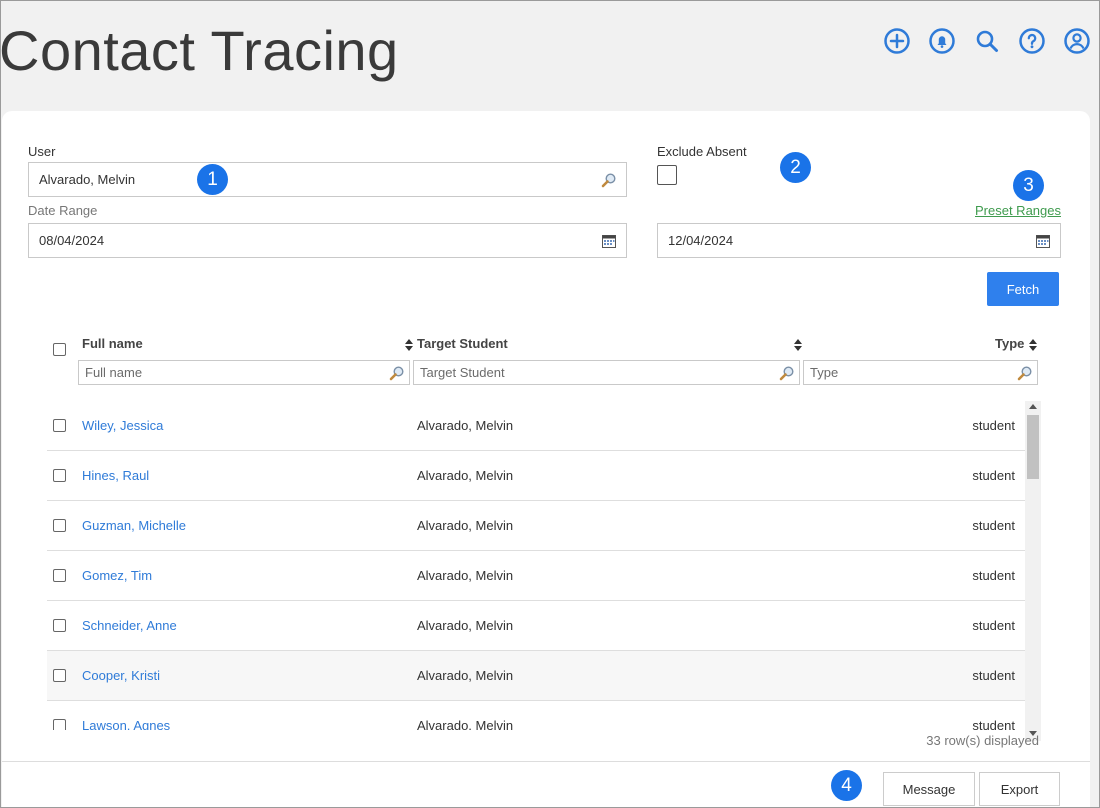  I want to click on date-range-label: Date Range, so click(63, 210).